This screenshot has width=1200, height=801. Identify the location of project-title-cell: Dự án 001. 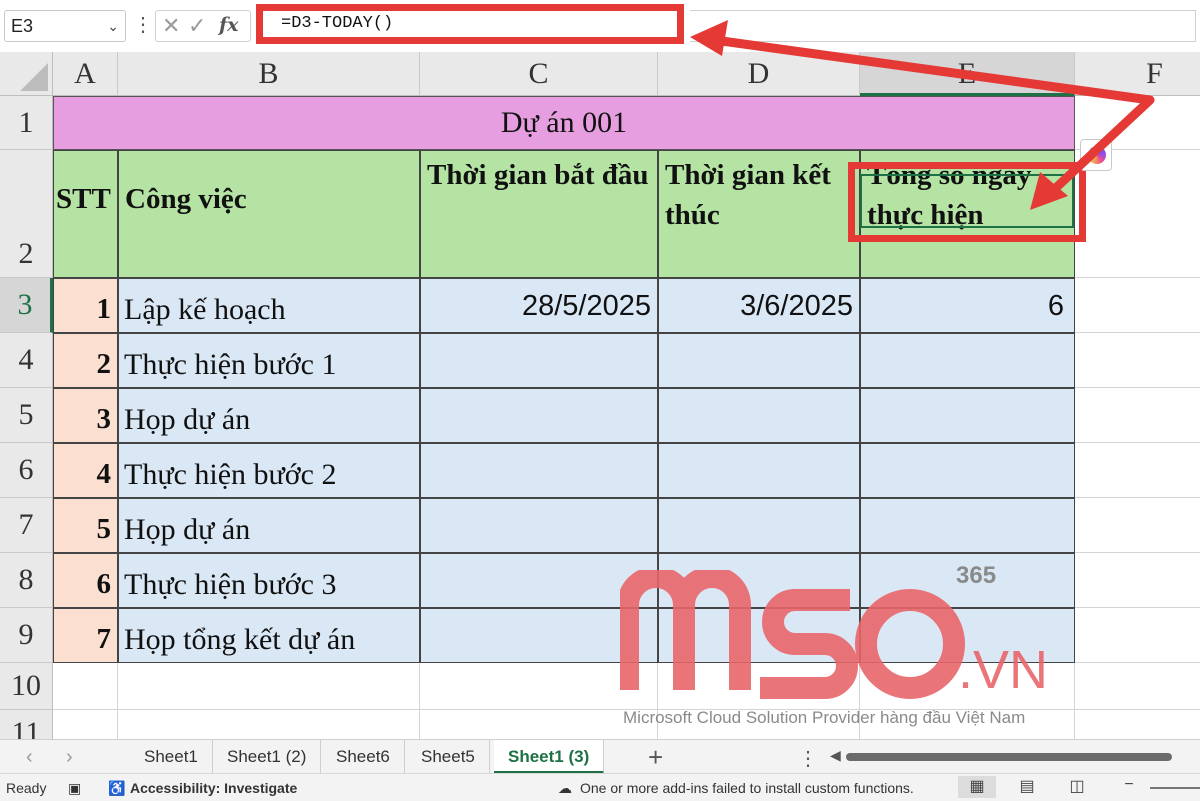
(564, 123).